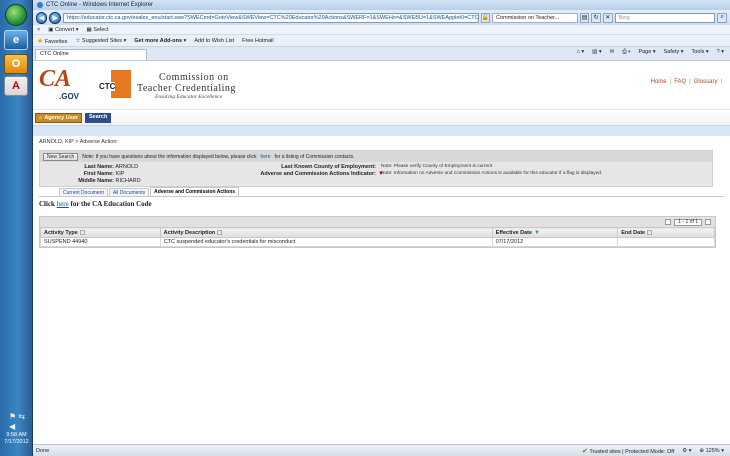 Image resolution: width=730 pixels, height=456 pixels. I want to click on internet-explorer-icon: e, so click(16, 40).